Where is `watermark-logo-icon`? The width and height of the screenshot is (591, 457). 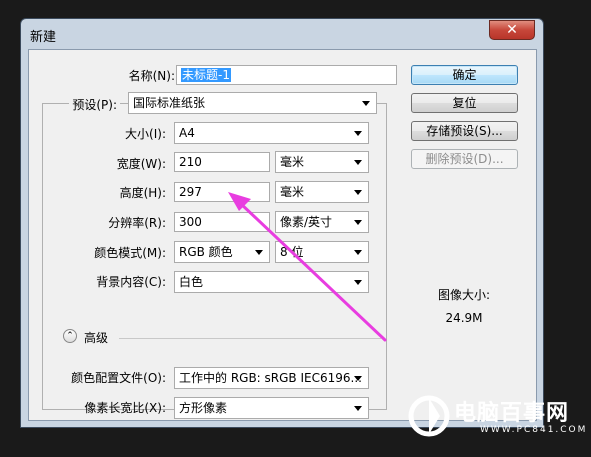
watermark-logo-icon is located at coordinates (429, 416).